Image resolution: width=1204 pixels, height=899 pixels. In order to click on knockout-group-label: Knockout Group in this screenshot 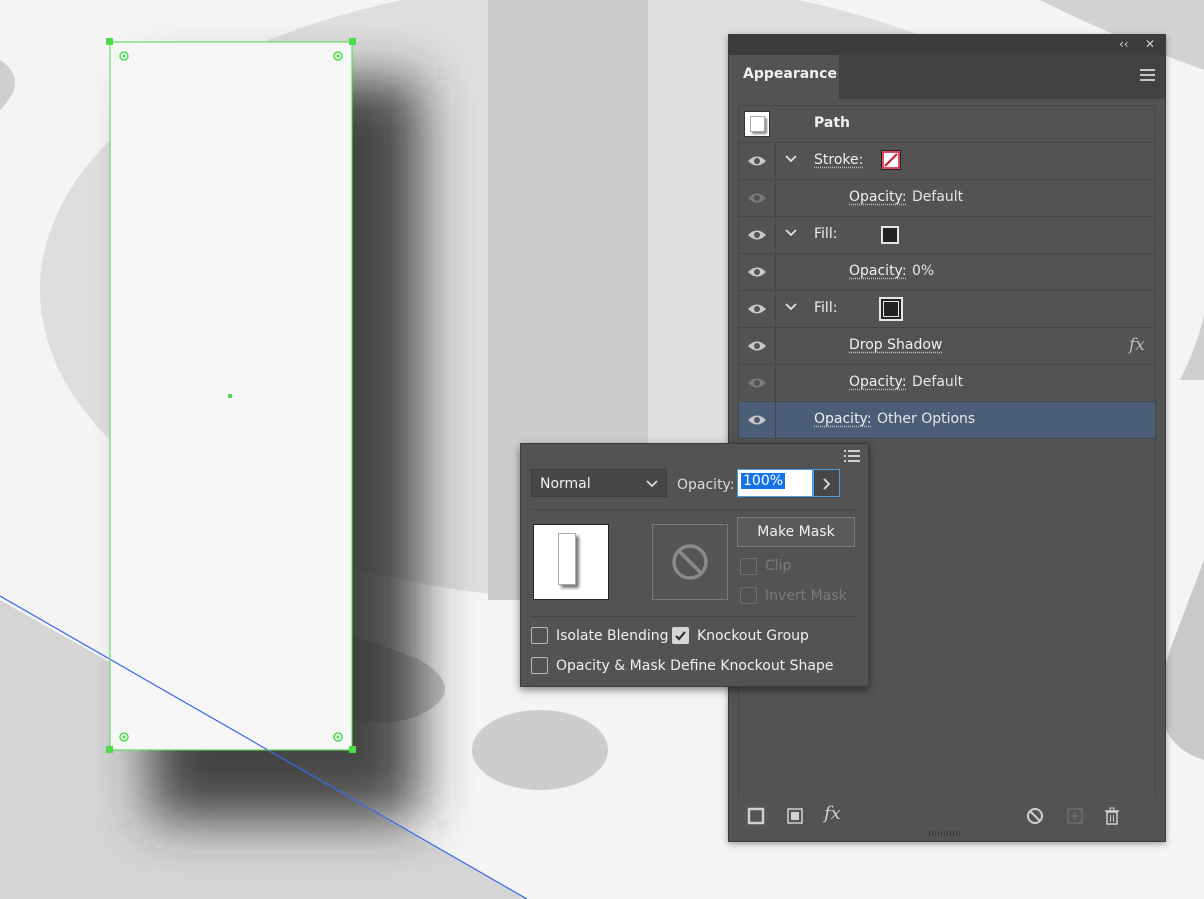, I will do `click(753, 636)`.